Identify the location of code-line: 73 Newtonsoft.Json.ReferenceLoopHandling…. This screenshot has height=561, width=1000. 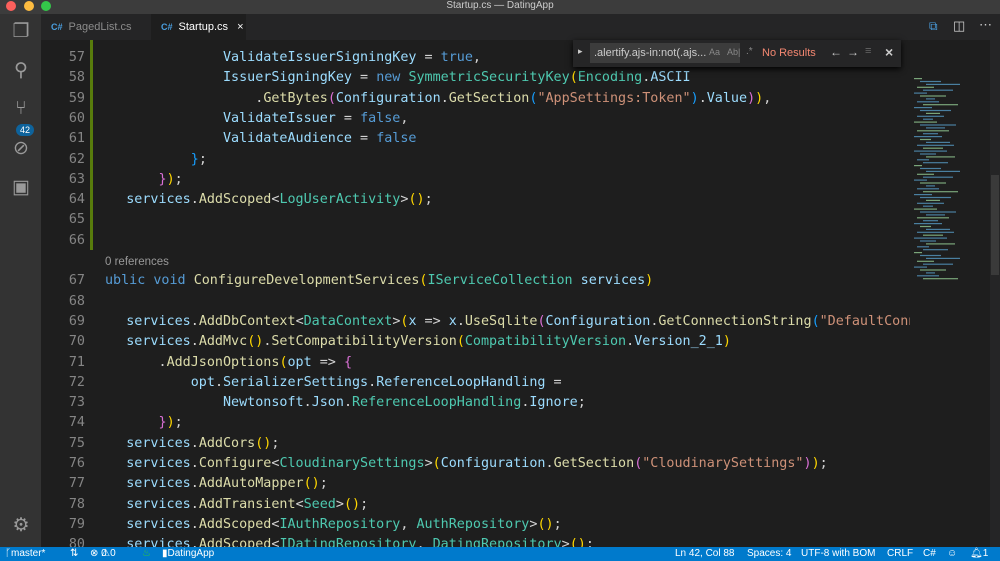
(475, 403).